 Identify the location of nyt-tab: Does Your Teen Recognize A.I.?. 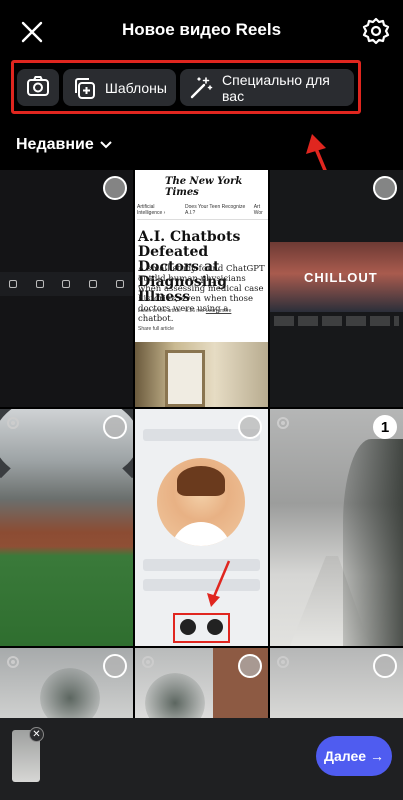
(215, 210).